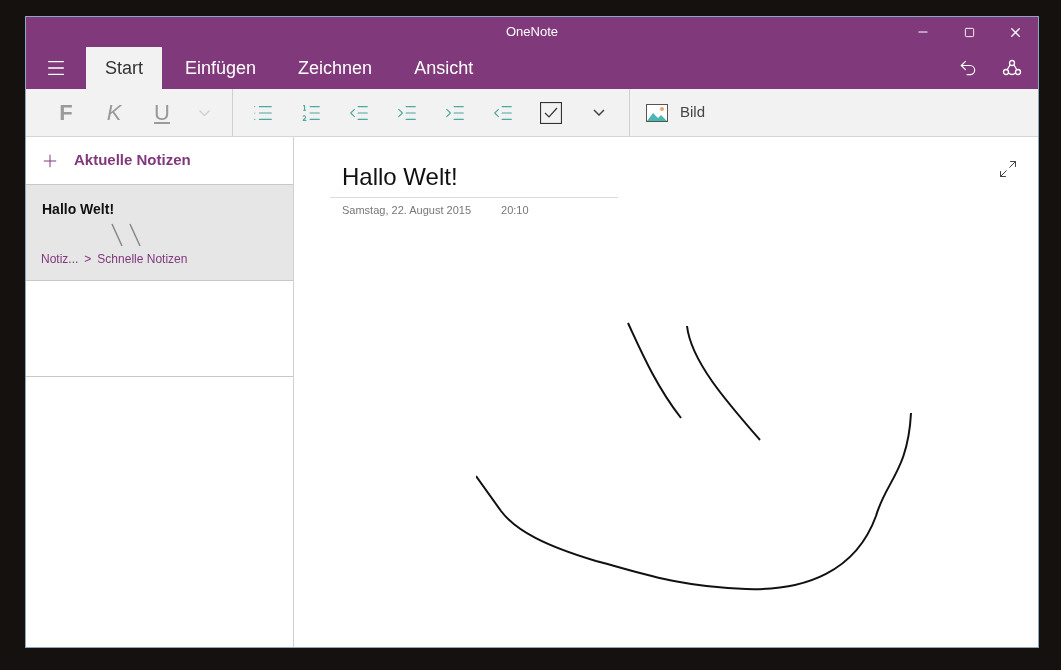  Describe the element at coordinates (657, 112) in the screenshot. I see `picture-icon` at that location.